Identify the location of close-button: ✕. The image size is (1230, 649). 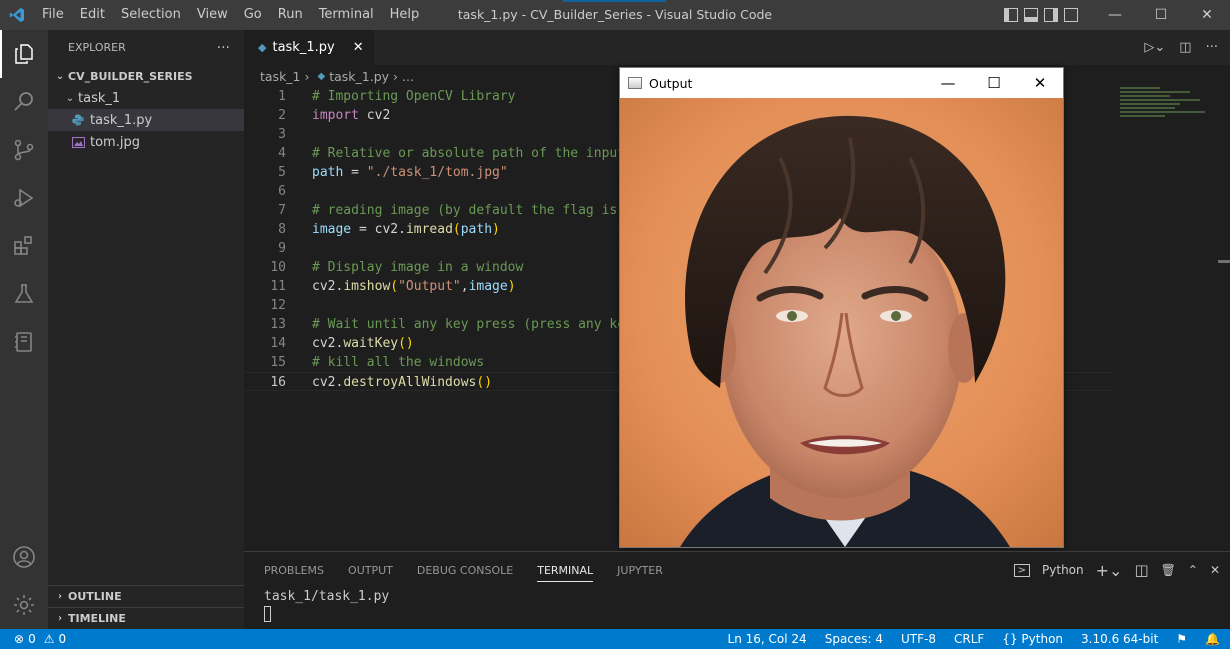
(1207, 15).